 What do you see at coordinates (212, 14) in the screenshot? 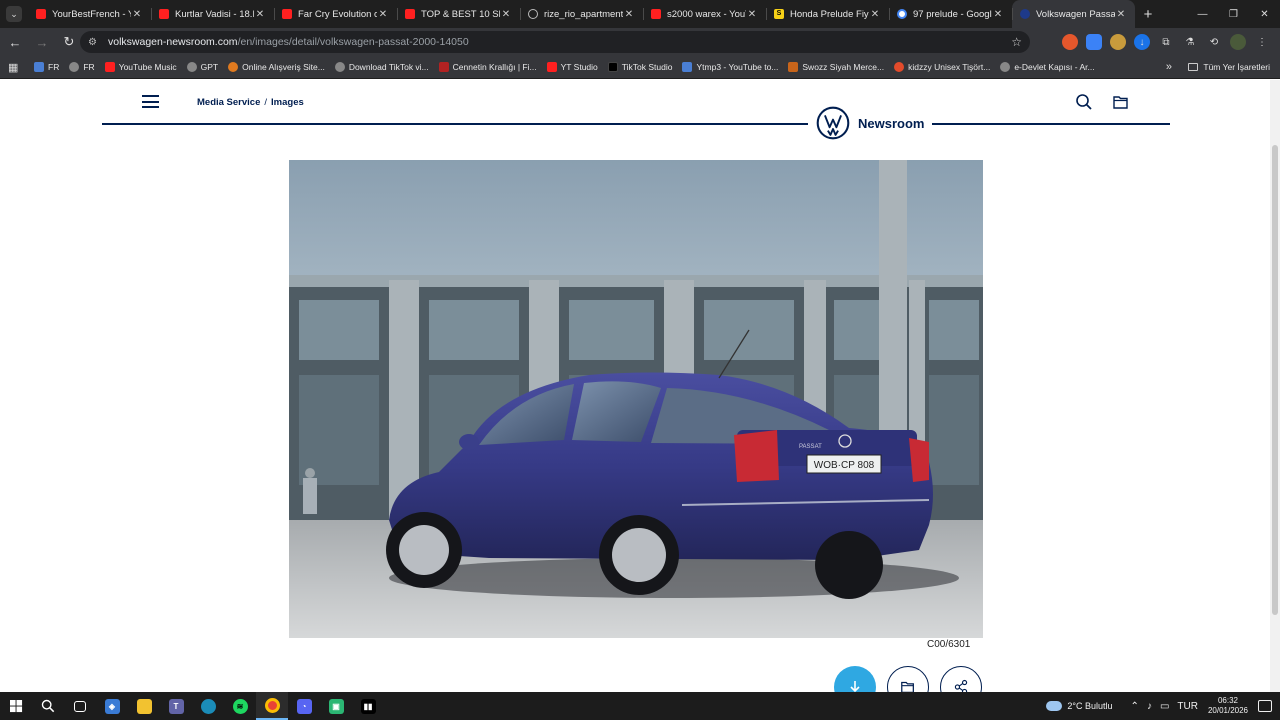
I see `browser-tab: Kurtlar Vadisi - 18.Böl✕` at bounding box center [212, 14].